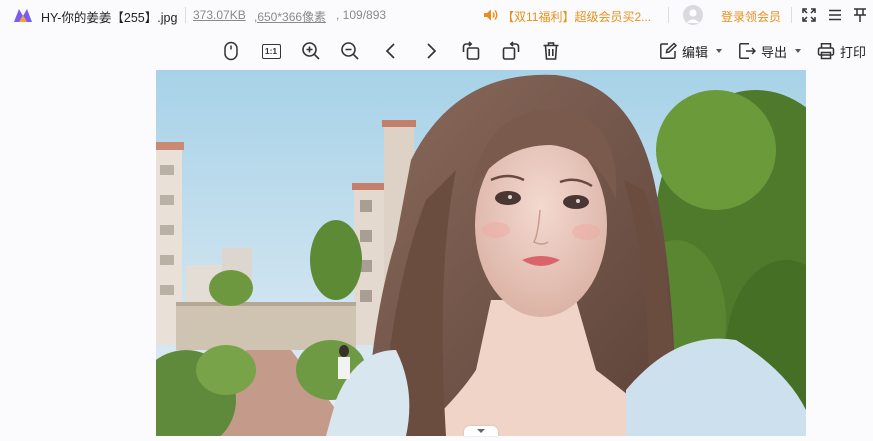  I want to click on fullscreen-button, so click(809, 15).